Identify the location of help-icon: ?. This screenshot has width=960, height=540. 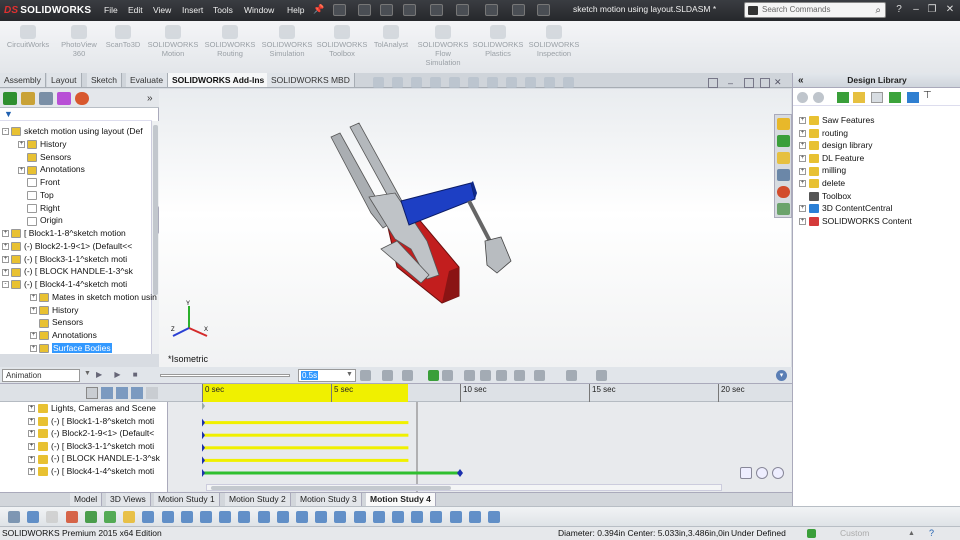
(899, 10).